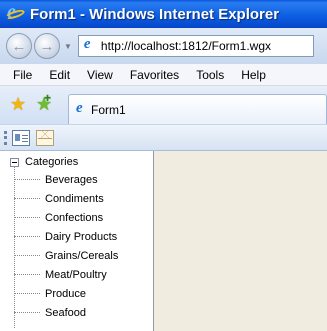  What do you see at coordinates (79, 107) in the screenshot?
I see `tab-page-icon: e` at bounding box center [79, 107].